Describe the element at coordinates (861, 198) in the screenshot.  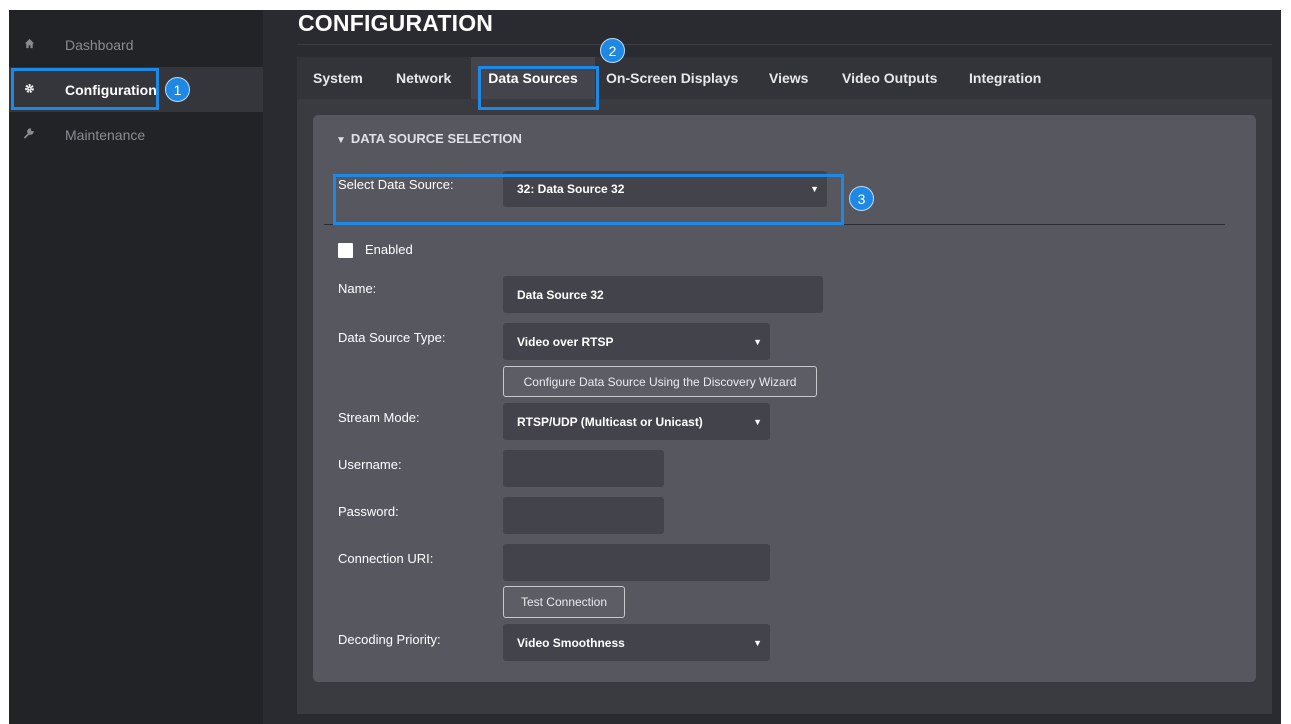
I see `annotation-badge-3: 3` at that location.